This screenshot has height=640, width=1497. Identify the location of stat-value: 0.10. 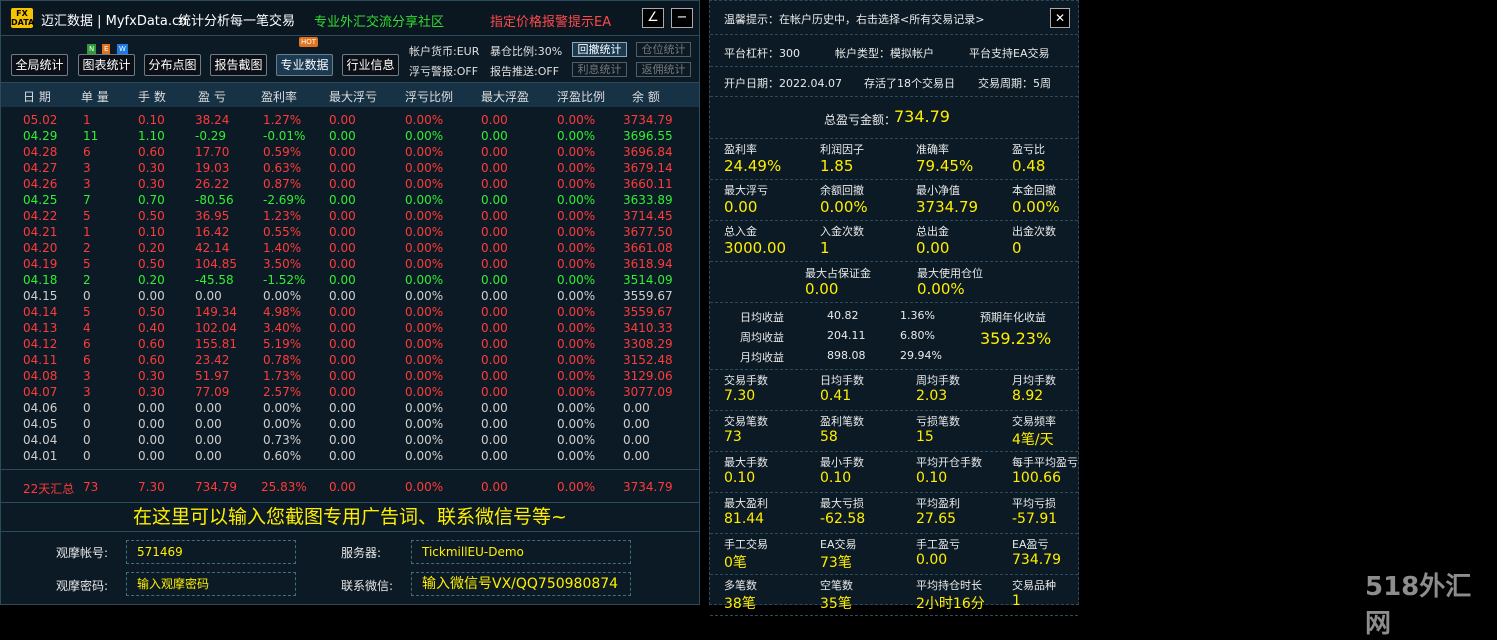
(740, 478).